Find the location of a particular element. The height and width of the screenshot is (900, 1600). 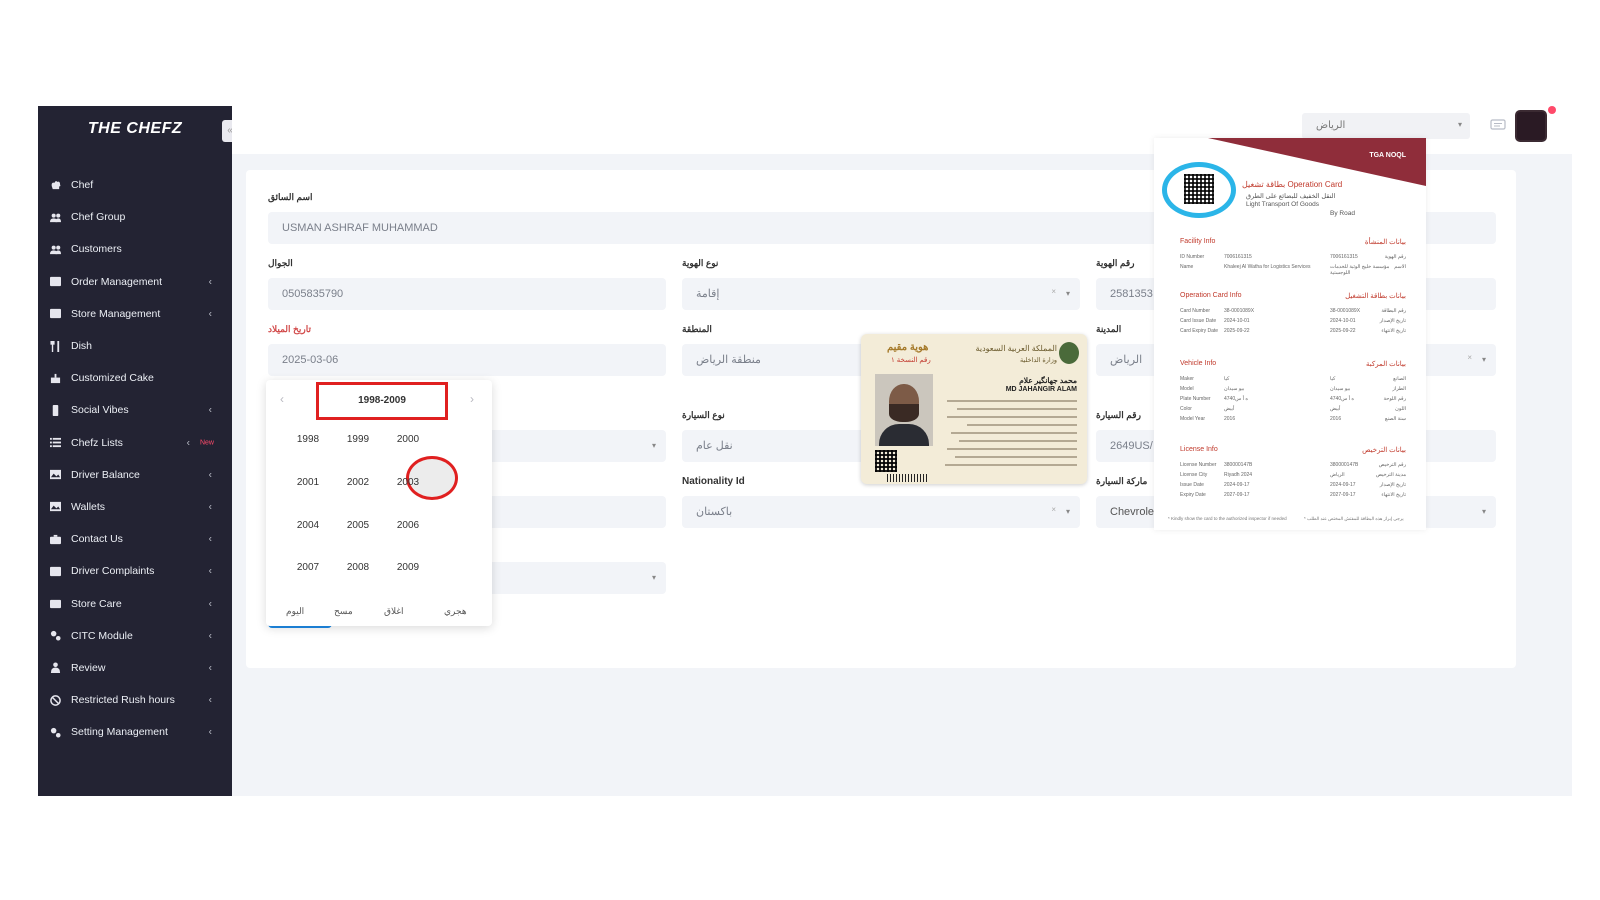

today-button: اليوم is located at coordinates (295, 611).